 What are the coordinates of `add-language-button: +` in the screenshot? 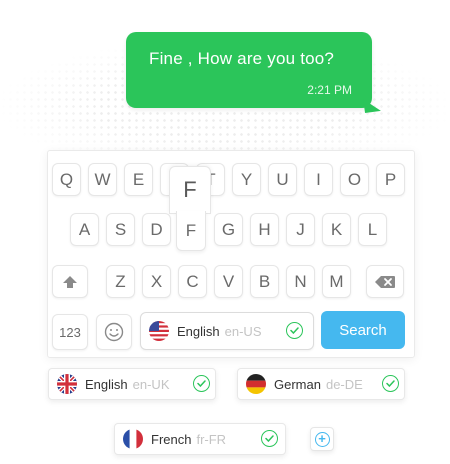 It's located at (322, 439).